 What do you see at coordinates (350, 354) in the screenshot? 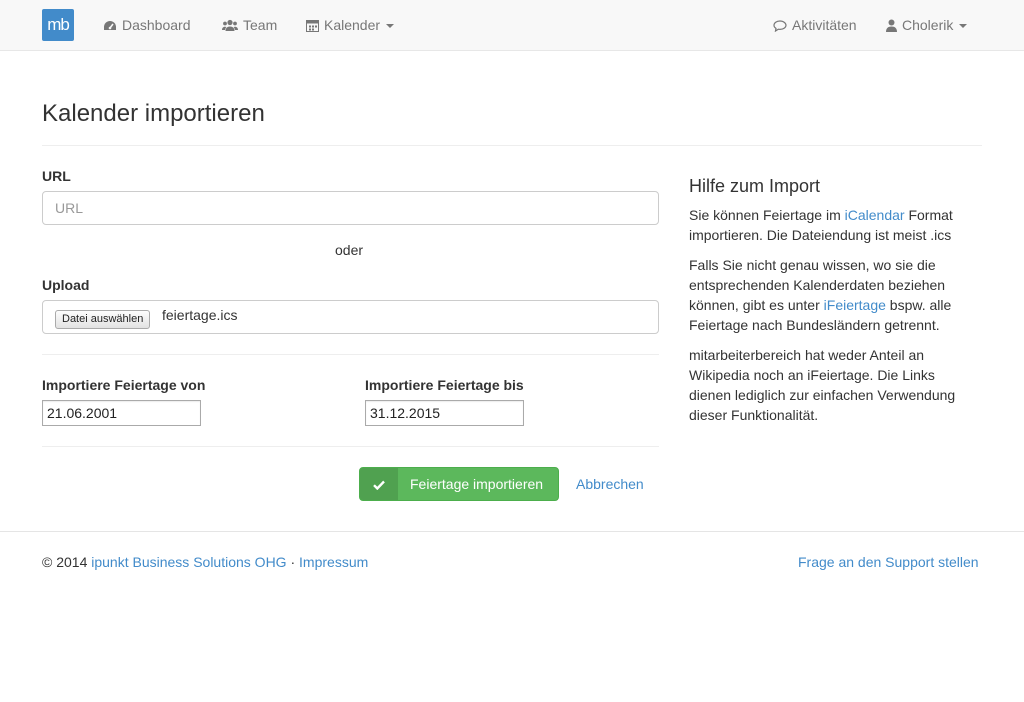
I see `form-divider` at bounding box center [350, 354].